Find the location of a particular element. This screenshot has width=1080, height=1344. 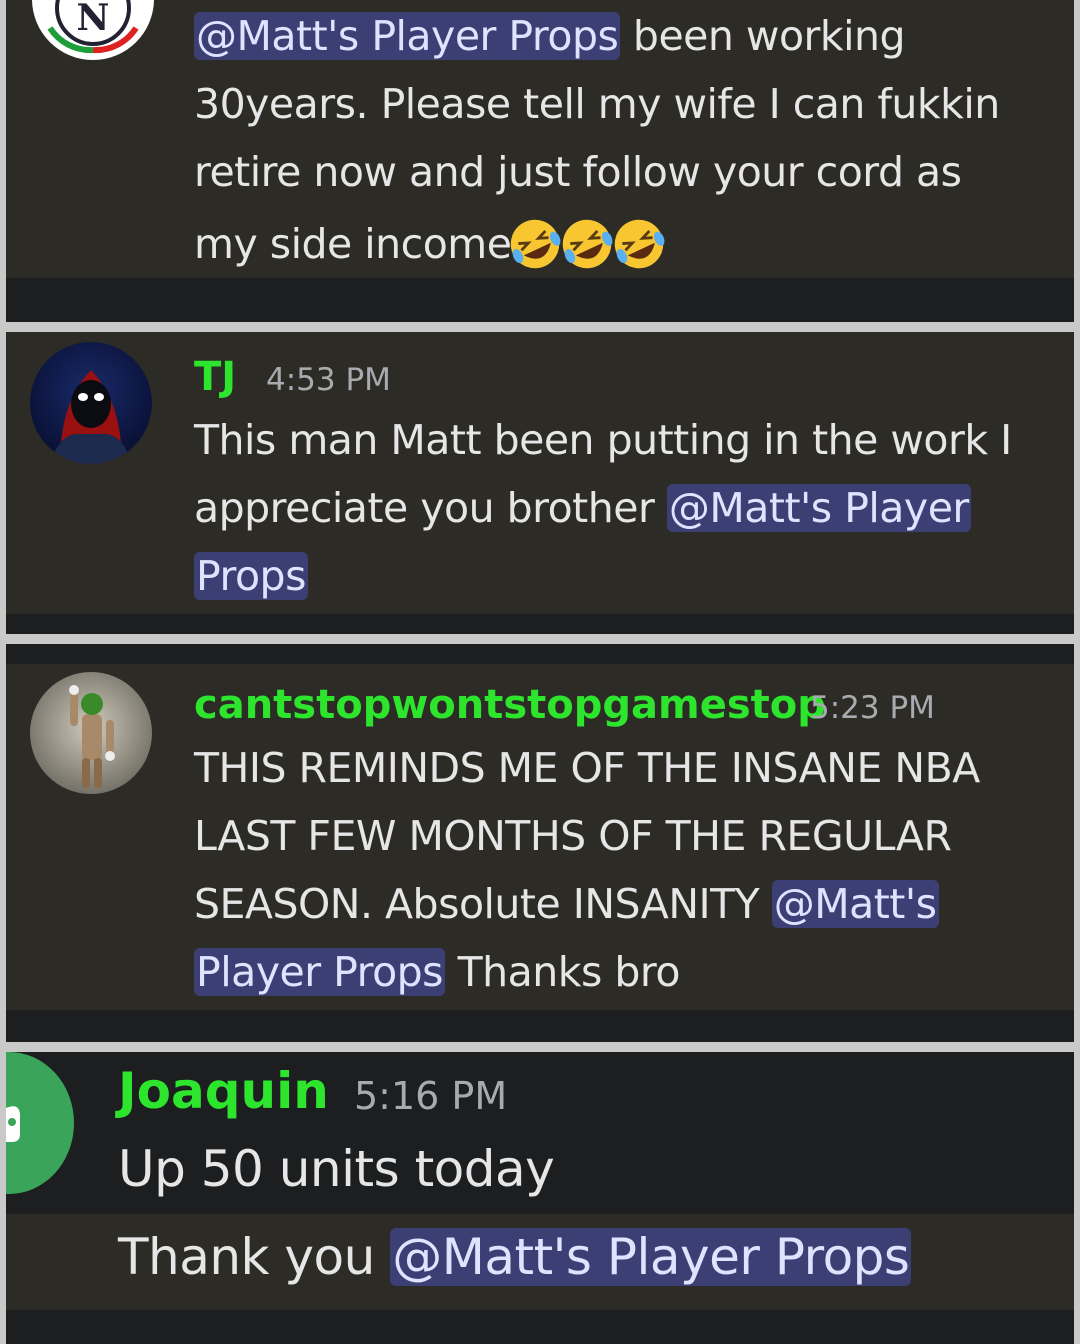

message-line: Thank you @Matt's Player Props is located at coordinates (515, 1257).